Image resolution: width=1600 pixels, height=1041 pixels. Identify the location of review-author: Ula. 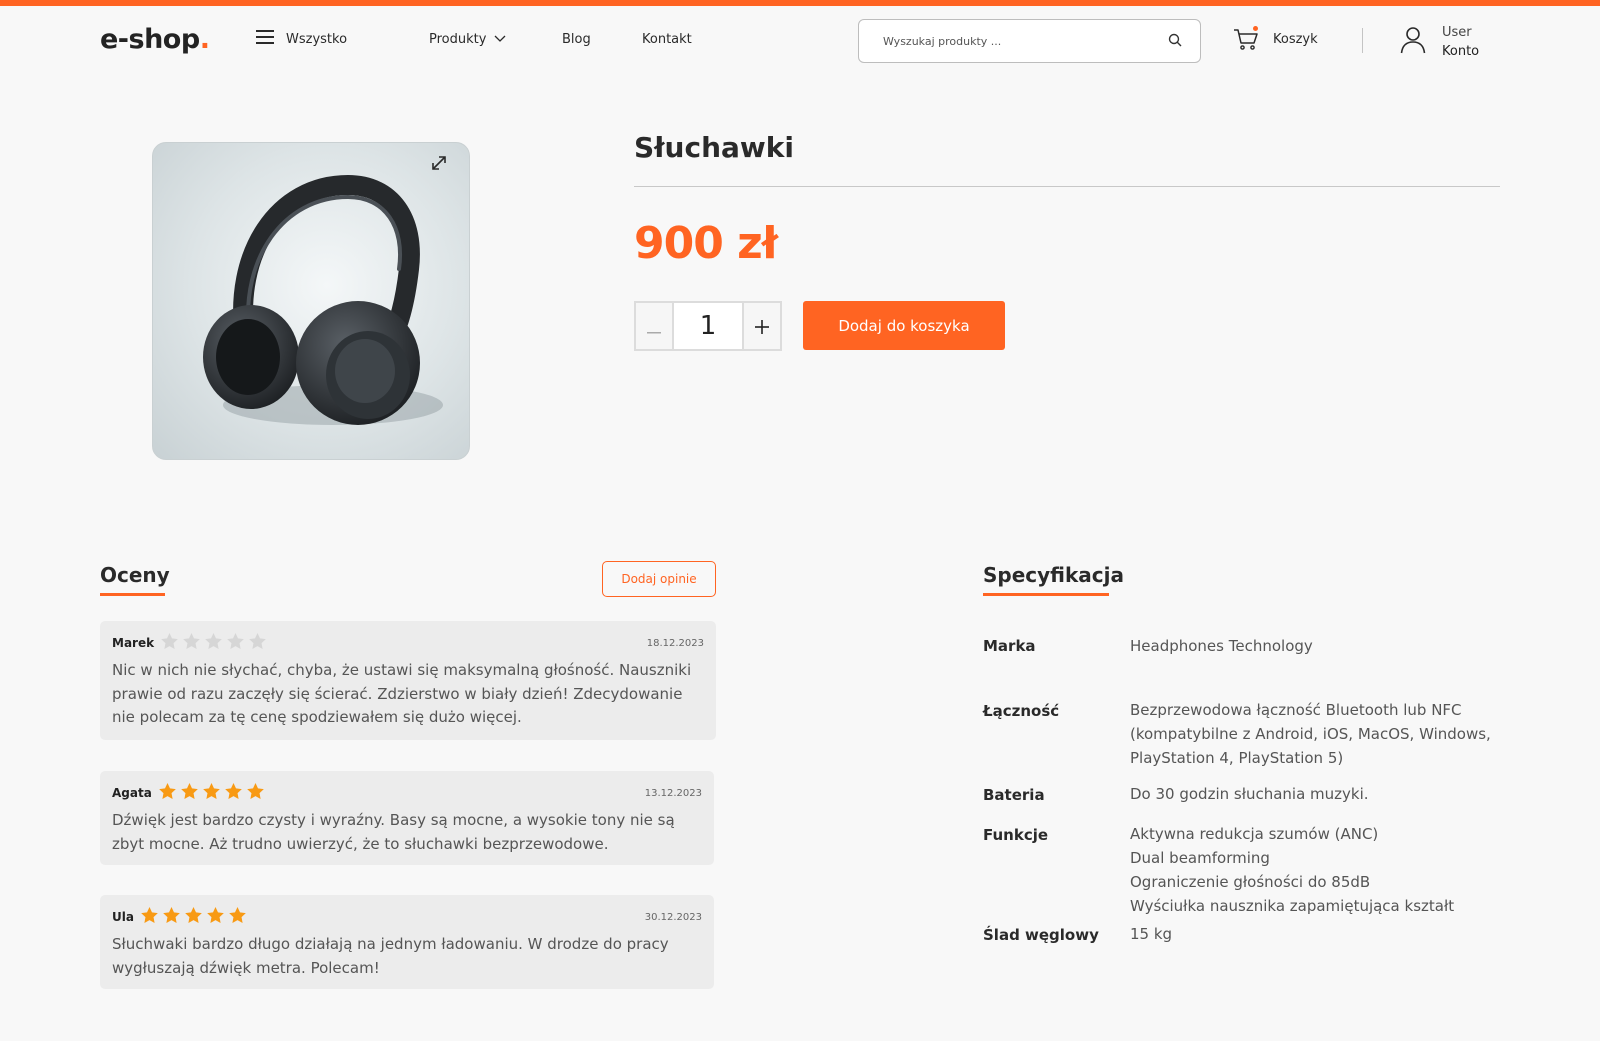
(123, 917).